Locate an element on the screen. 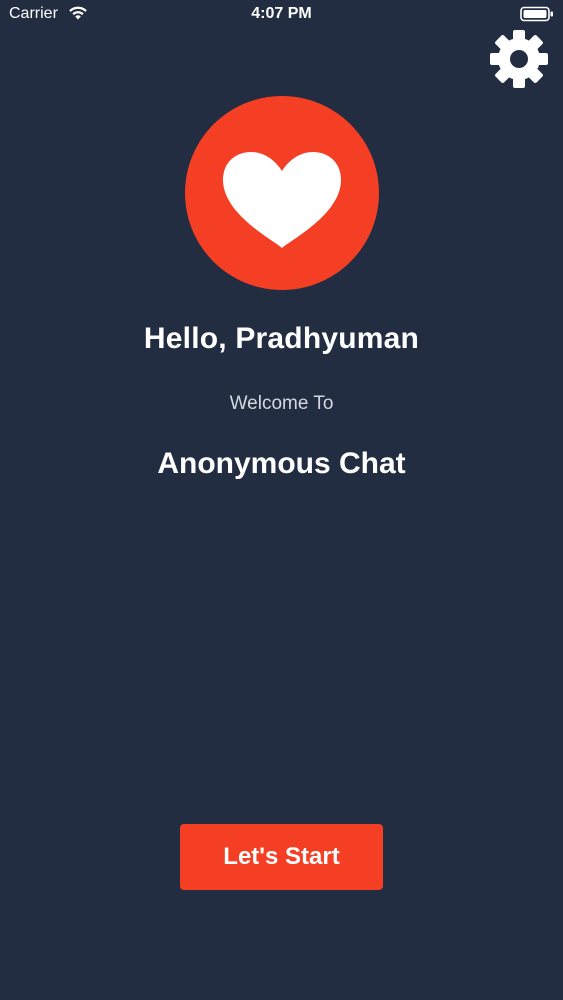  welcome-text: Welcome To is located at coordinates (281, 403).